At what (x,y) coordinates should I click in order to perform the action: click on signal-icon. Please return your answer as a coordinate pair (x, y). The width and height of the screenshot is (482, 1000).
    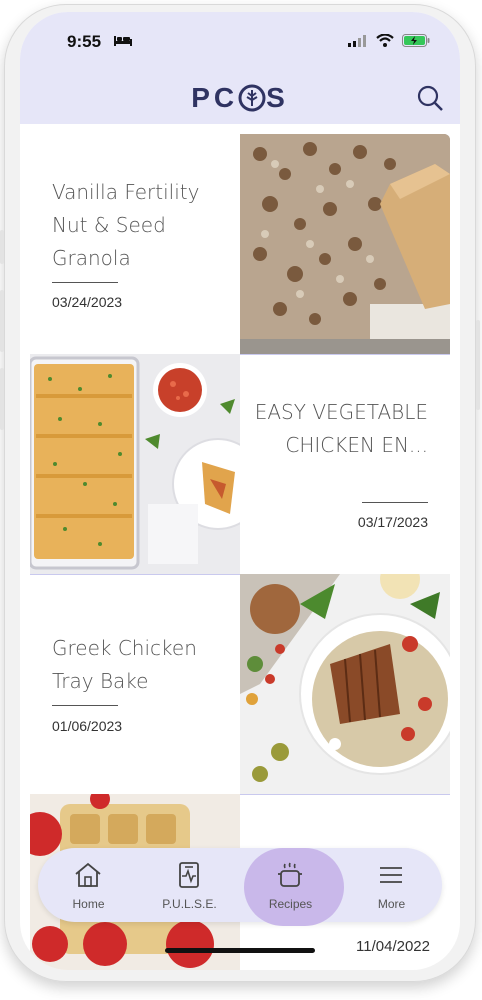
    Looking at the image, I should click on (357, 40).